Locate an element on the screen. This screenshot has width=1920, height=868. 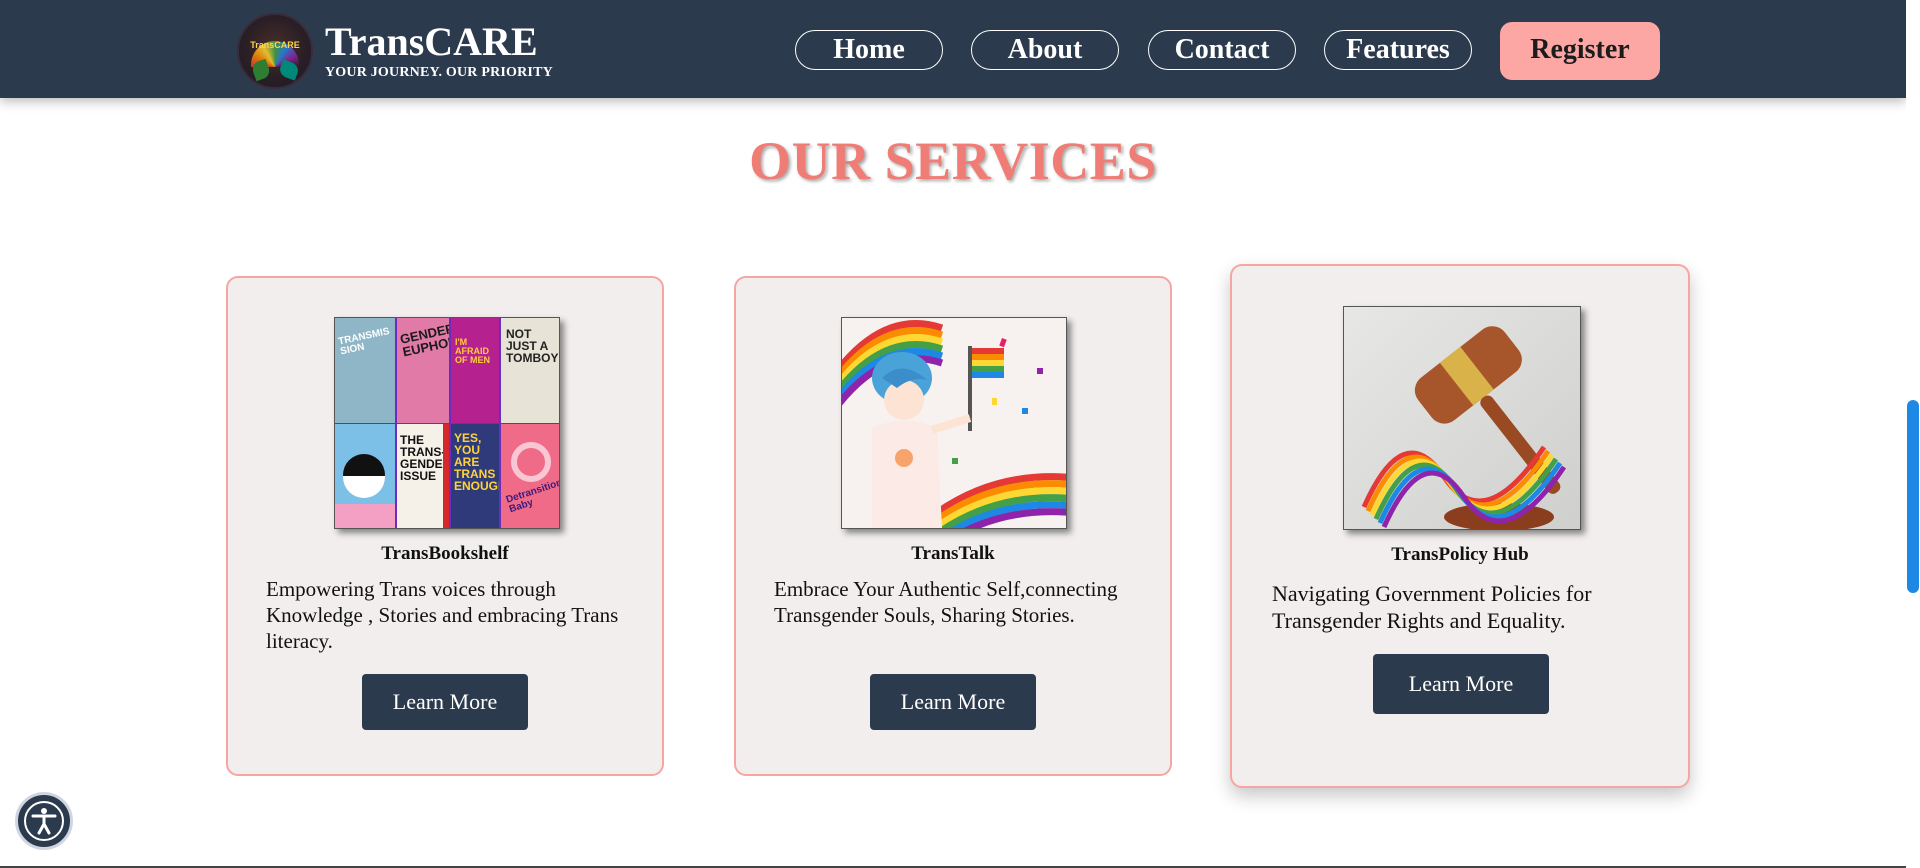
page-scrollbar is located at coordinates (1913, 434).